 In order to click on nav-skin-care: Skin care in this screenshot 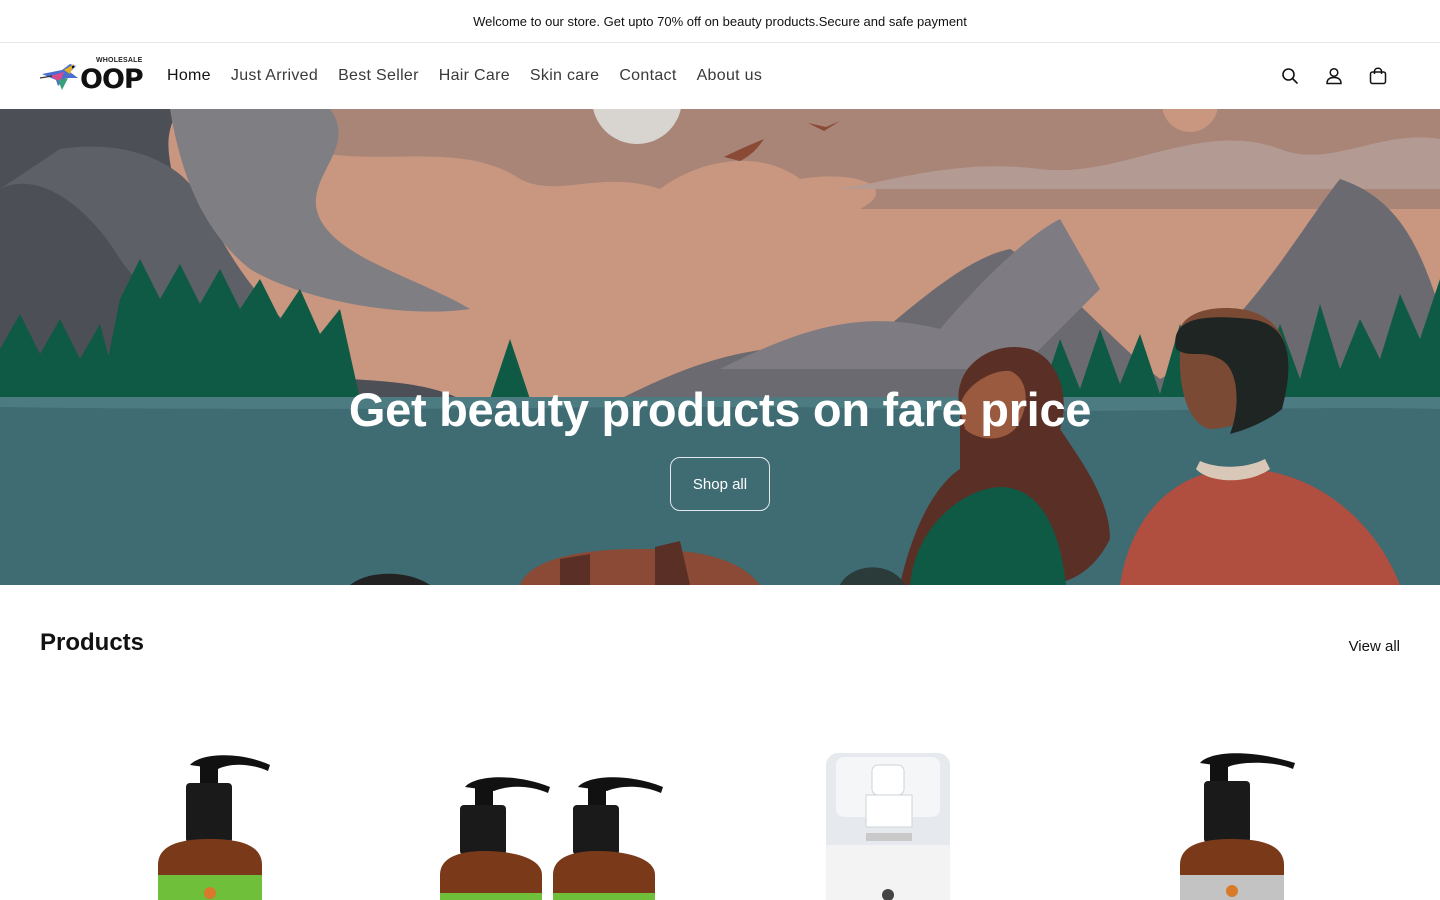, I will do `click(564, 76)`.